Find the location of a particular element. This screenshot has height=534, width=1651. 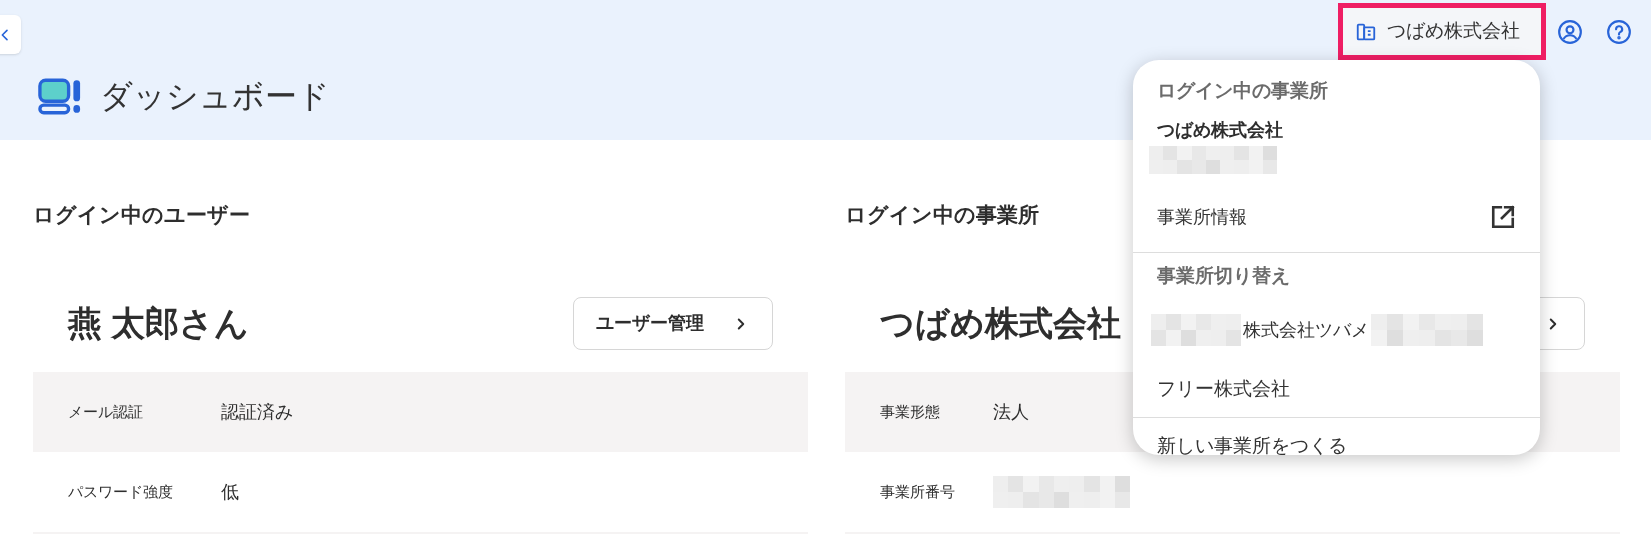

menu-item: フリー株式会社 is located at coordinates (1336, 389).